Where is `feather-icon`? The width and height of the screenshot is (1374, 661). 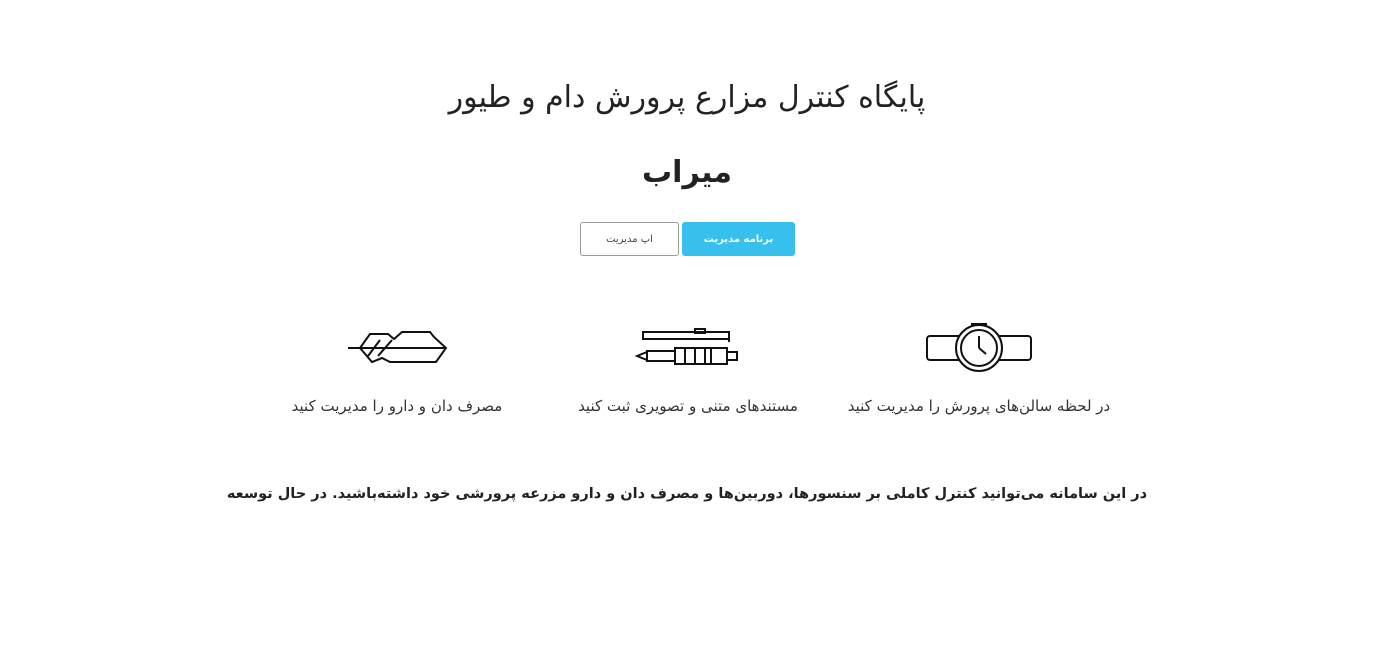 feather-icon is located at coordinates (397, 348).